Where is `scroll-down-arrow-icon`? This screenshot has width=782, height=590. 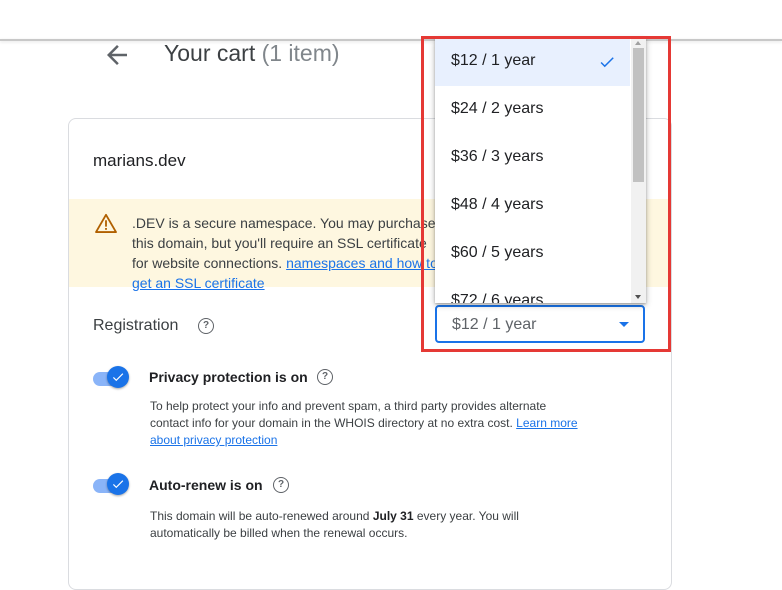
scroll-down-arrow-icon is located at coordinates (638, 297).